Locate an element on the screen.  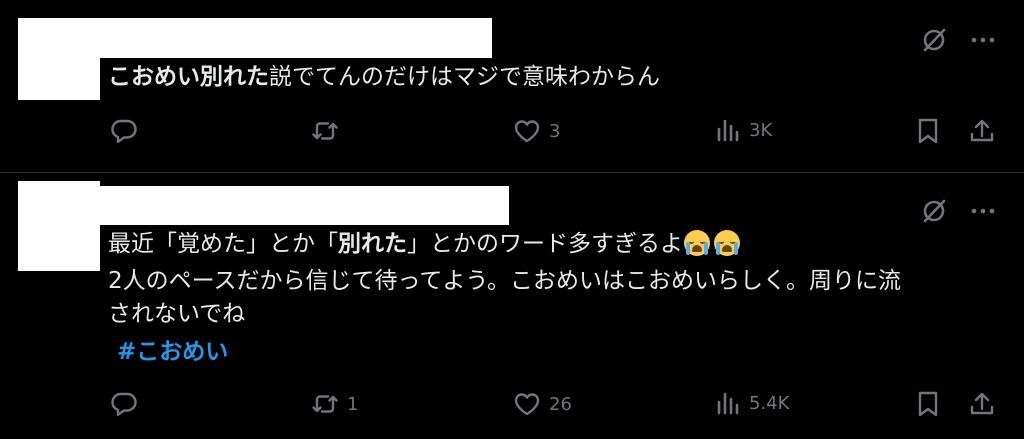
tweet-actions: 1 26 5.4K is located at coordinates (553, 405).